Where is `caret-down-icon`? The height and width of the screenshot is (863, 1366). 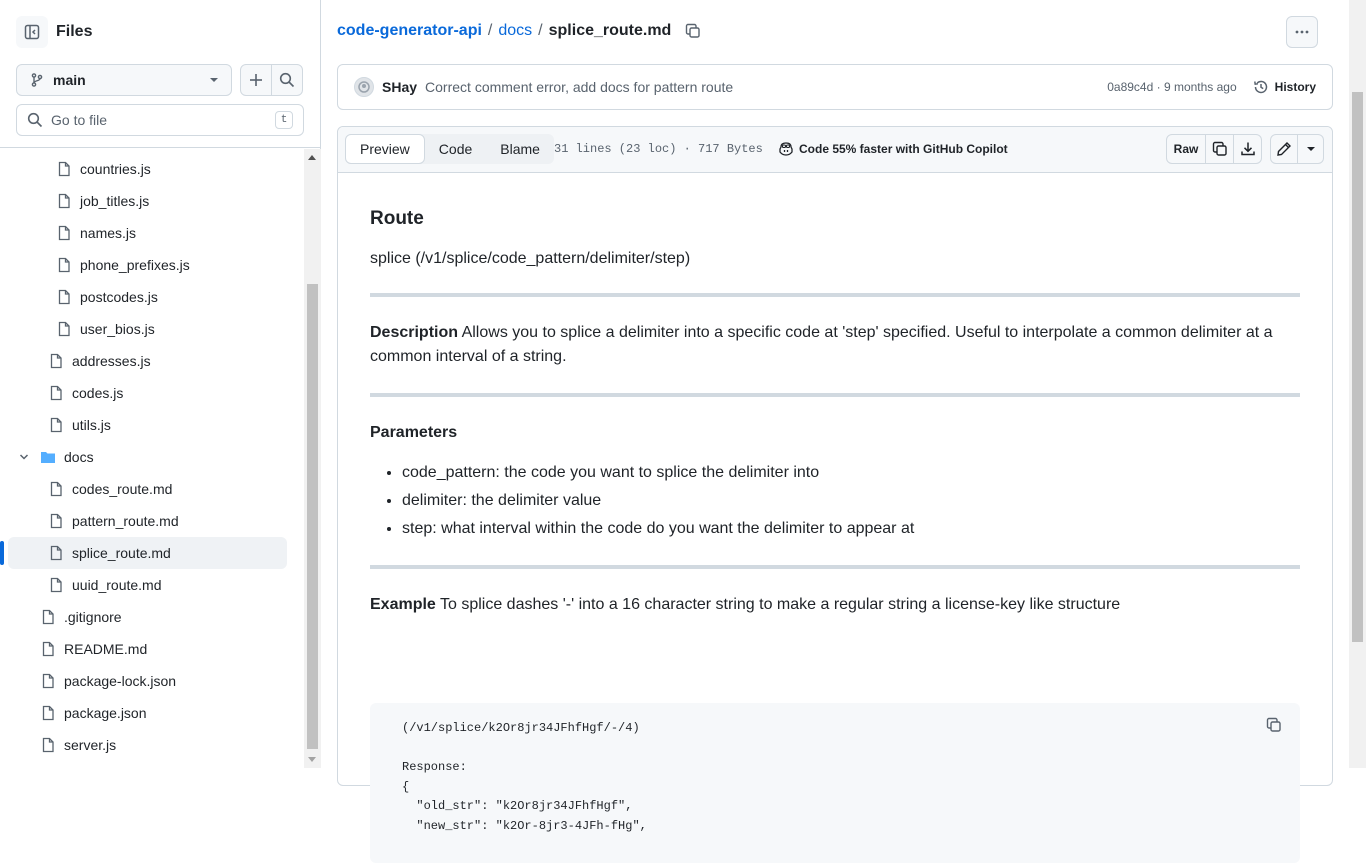
caret-down-icon is located at coordinates (1310, 149).